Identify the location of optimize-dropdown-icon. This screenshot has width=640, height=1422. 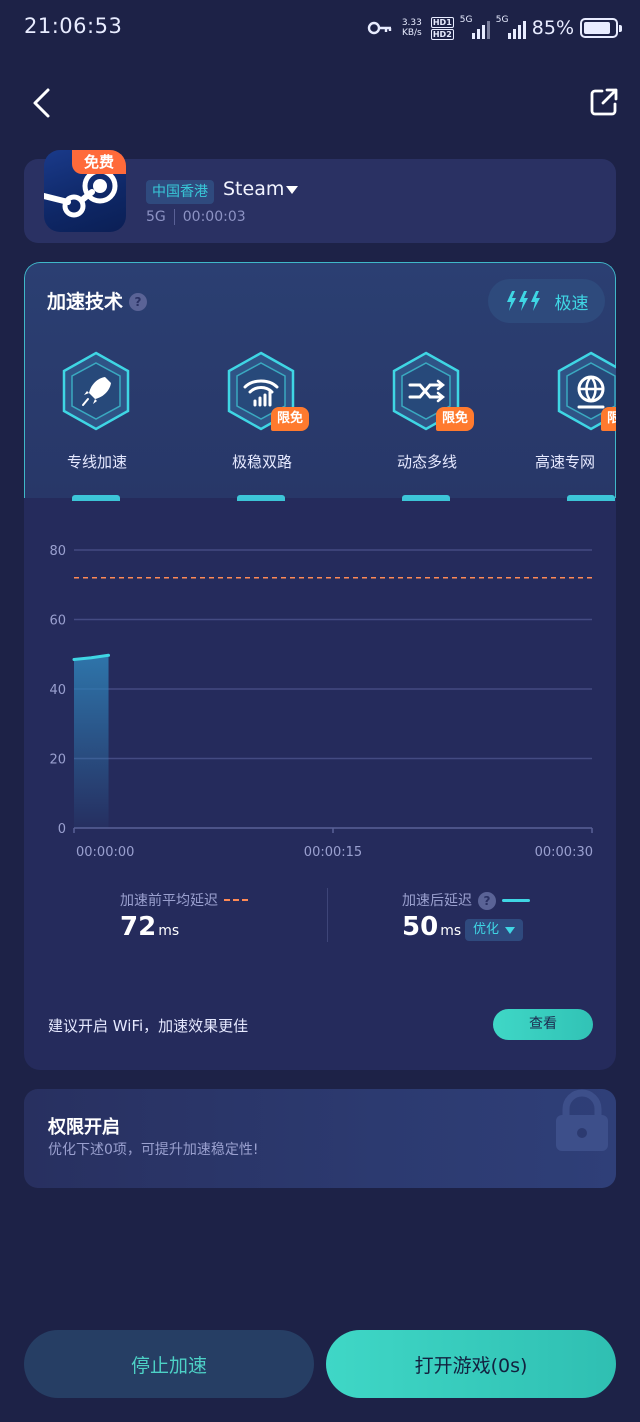
(510, 930).